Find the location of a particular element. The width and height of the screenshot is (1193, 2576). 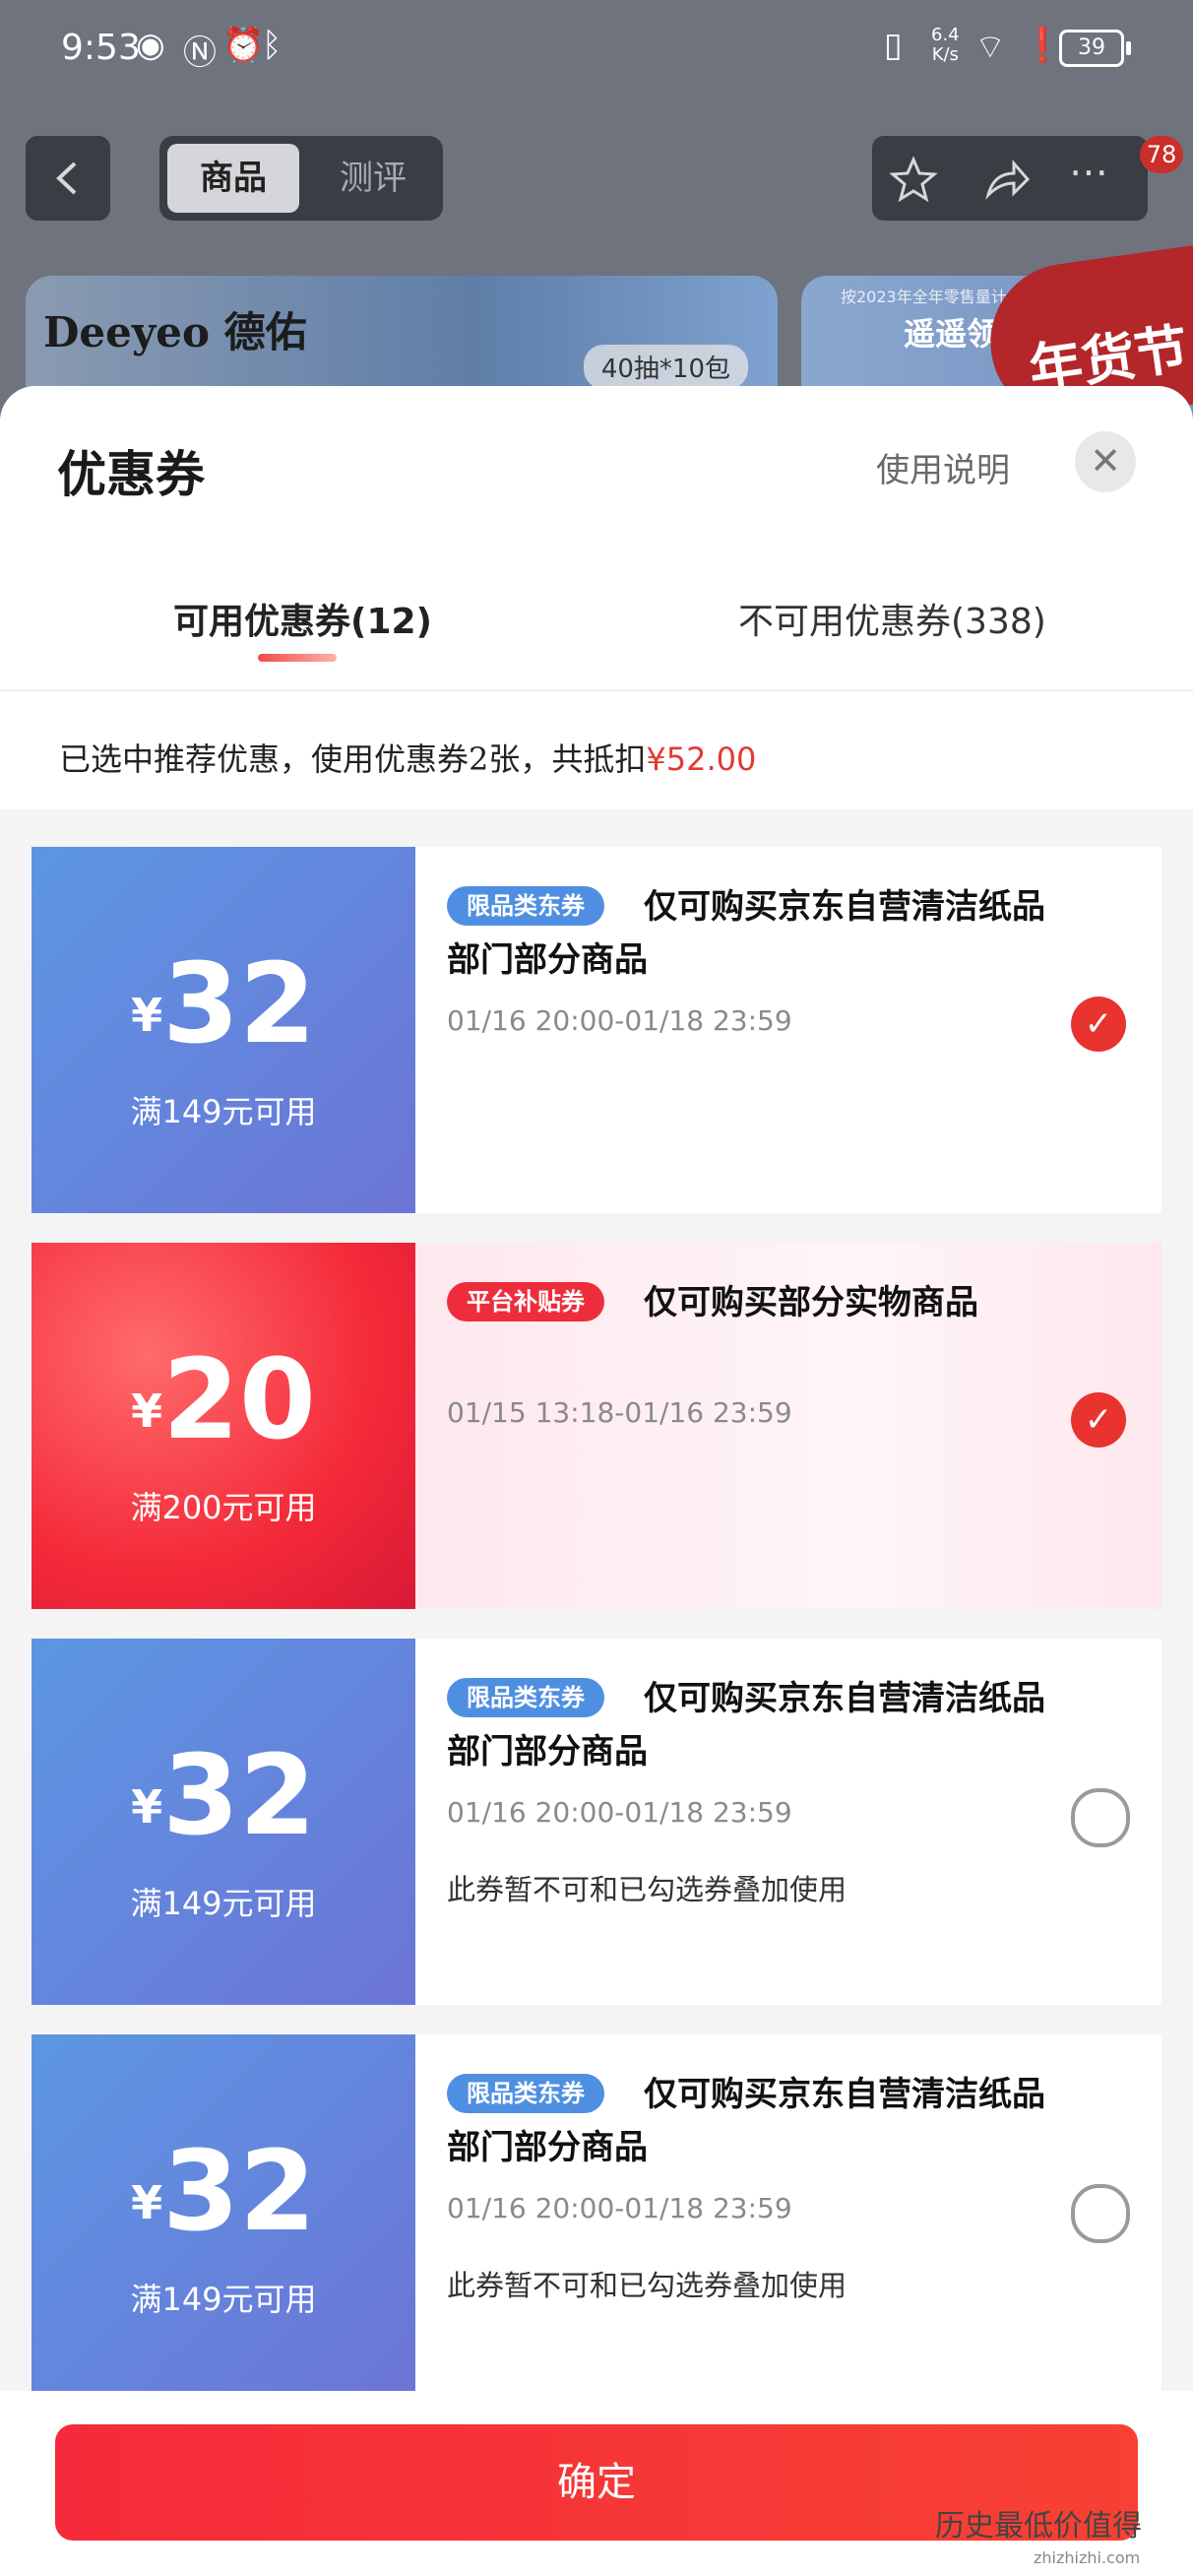

close-icon: ✕ is located at coordinates (1105, 461).